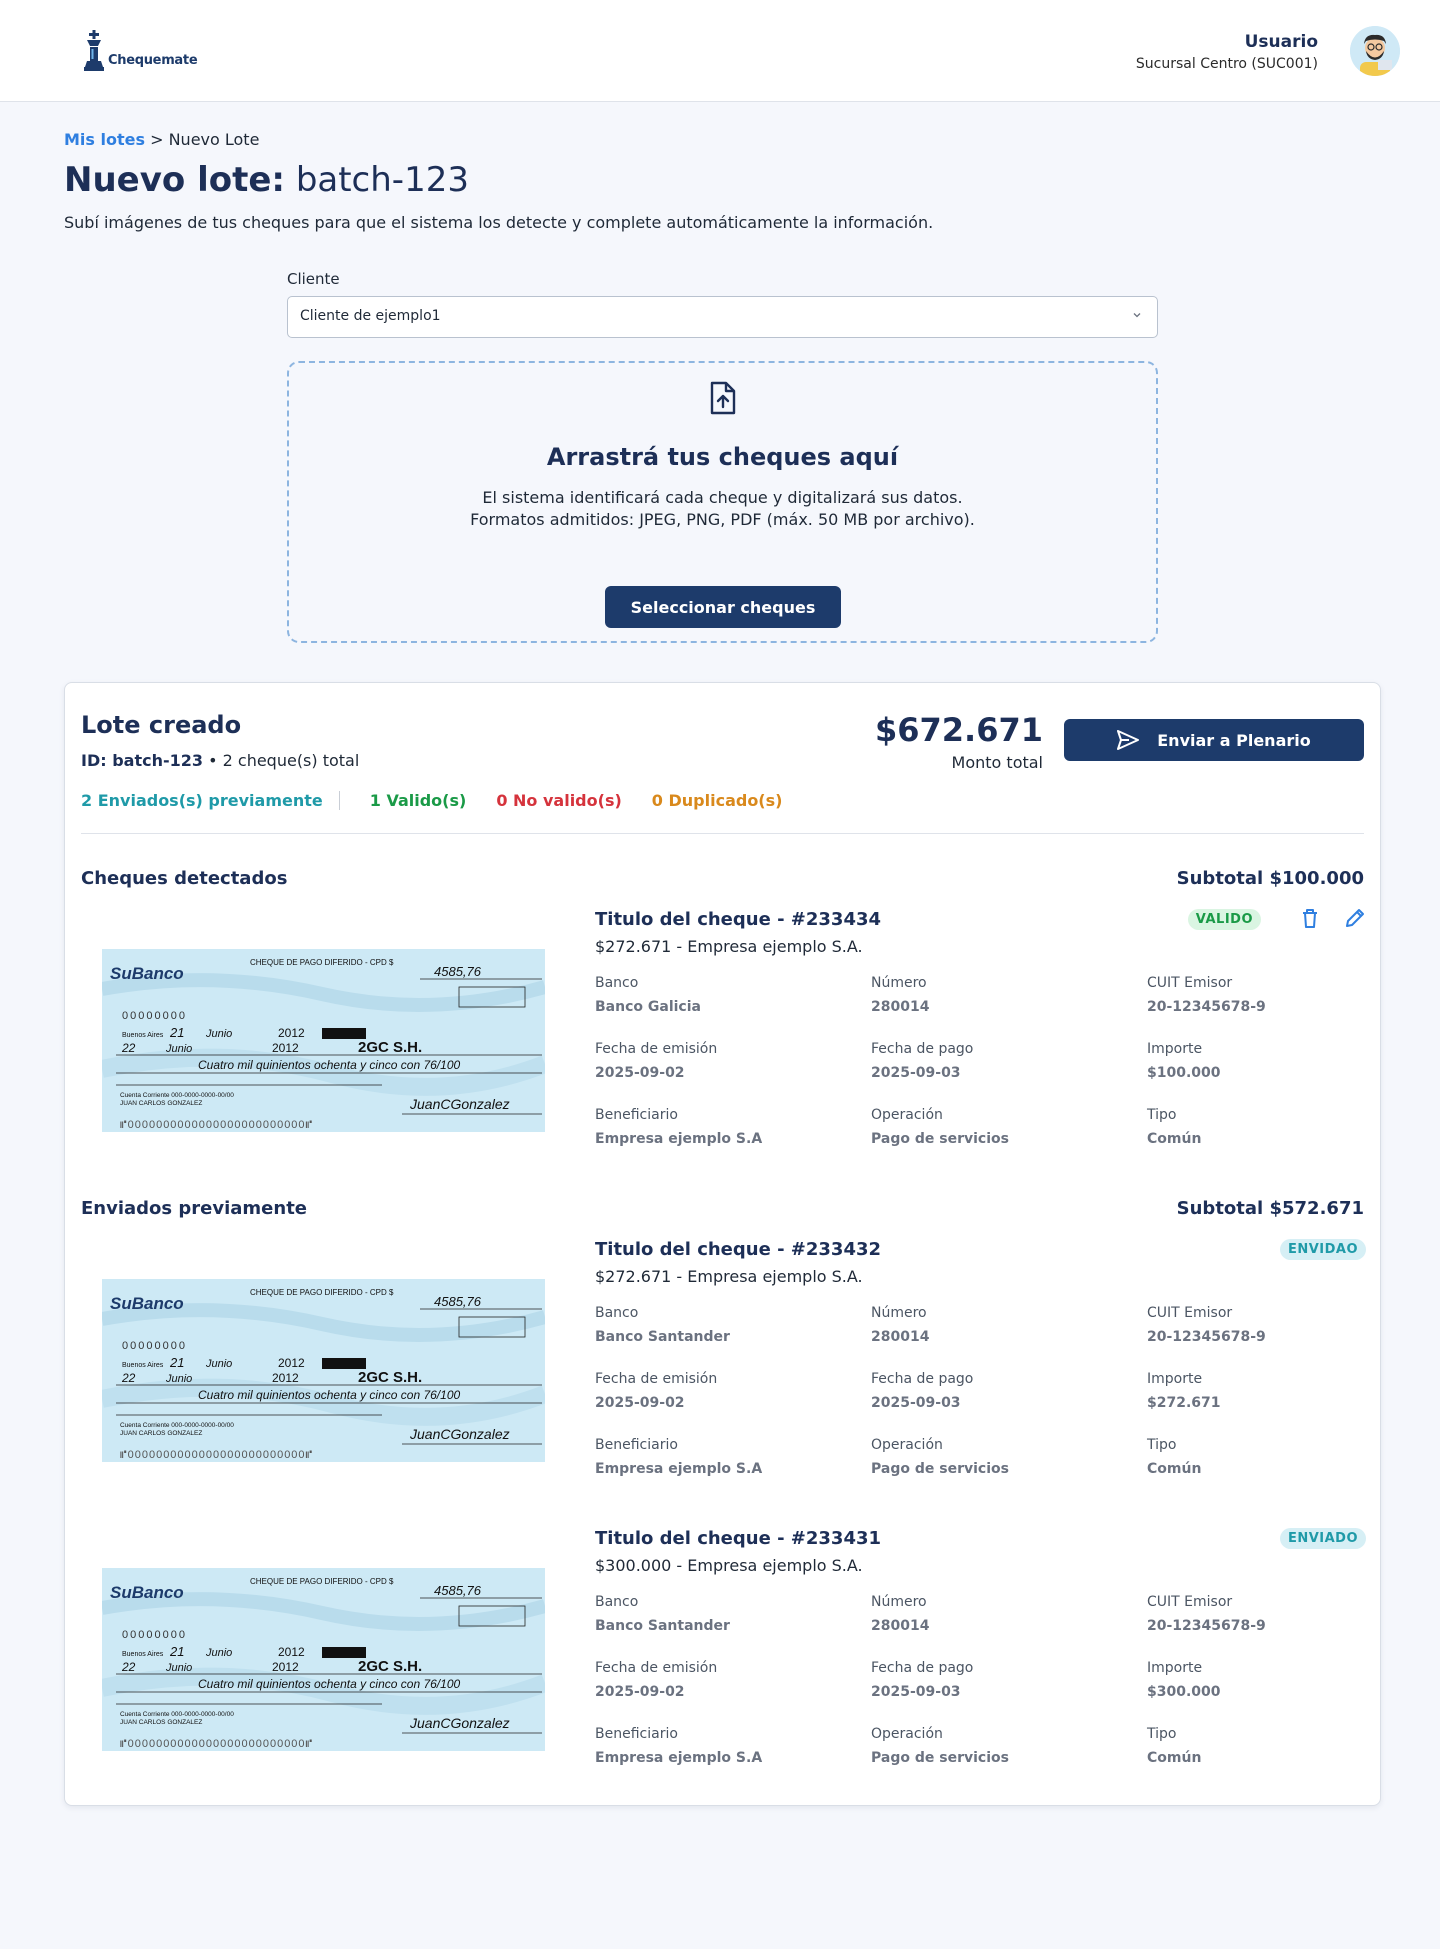 The height and width of the screenshot is (1949, 1440). I want to click on cheque-serial: 00000000, so click(154, 1346).